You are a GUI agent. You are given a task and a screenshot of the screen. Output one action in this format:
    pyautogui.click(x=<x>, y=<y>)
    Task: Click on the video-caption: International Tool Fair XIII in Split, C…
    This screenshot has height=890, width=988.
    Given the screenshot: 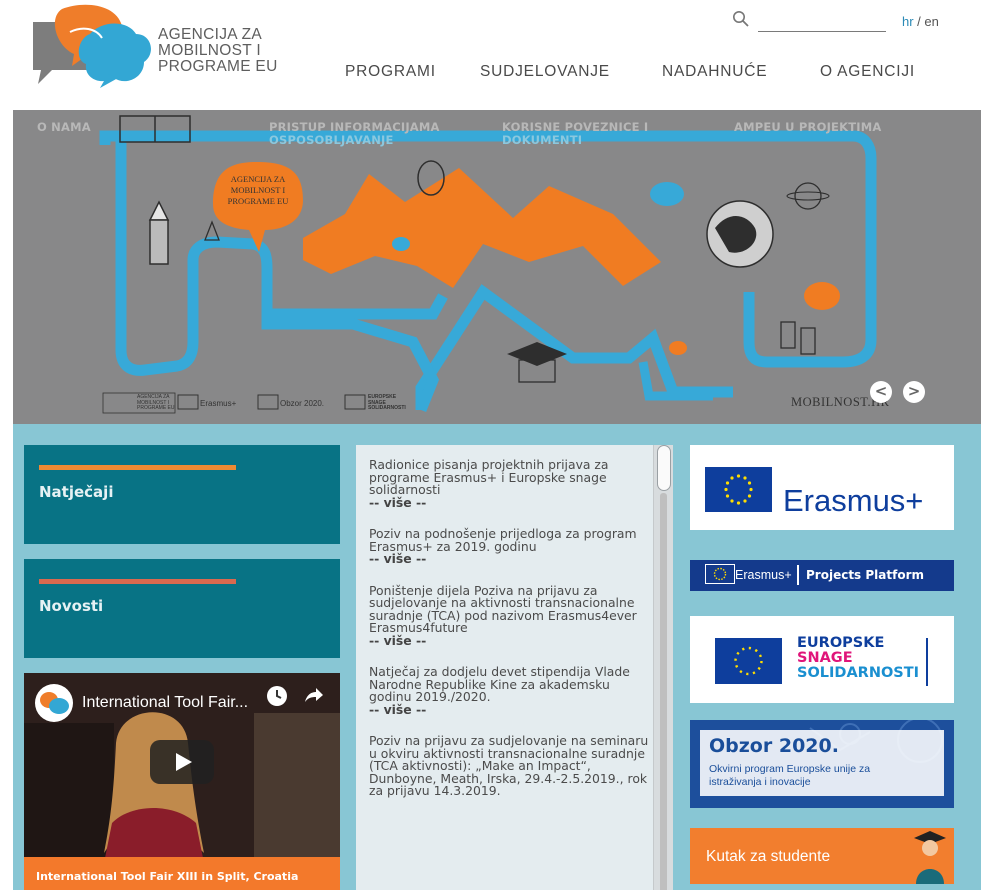 What is the action you would take?
    pyautogui.click(x=182, y=873)
    